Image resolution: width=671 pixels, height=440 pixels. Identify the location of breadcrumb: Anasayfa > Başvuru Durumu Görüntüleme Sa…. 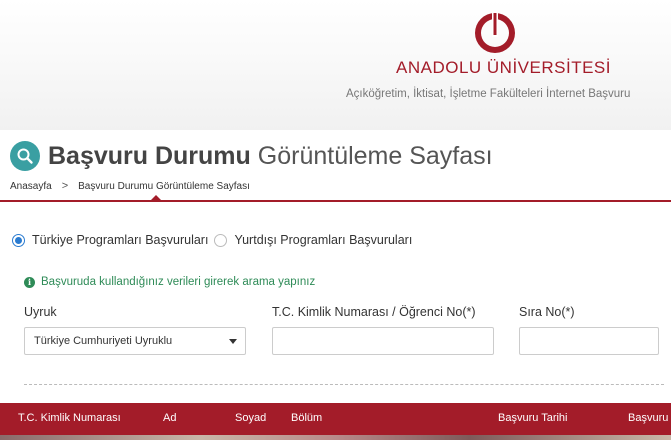
(130, 186).